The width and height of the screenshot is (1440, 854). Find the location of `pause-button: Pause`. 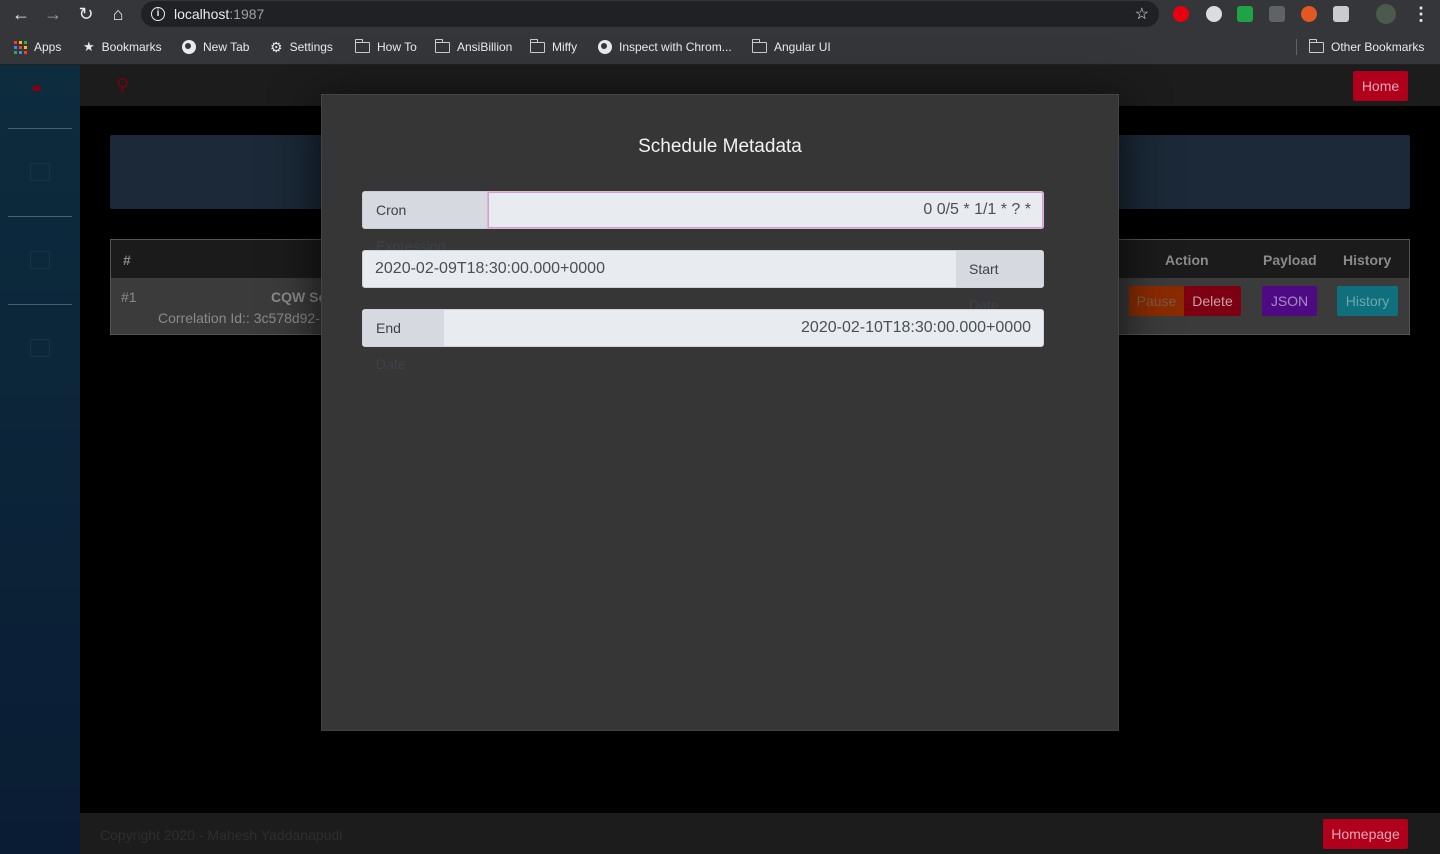

pause-button: Pause is located at coordinates (1156, 301).